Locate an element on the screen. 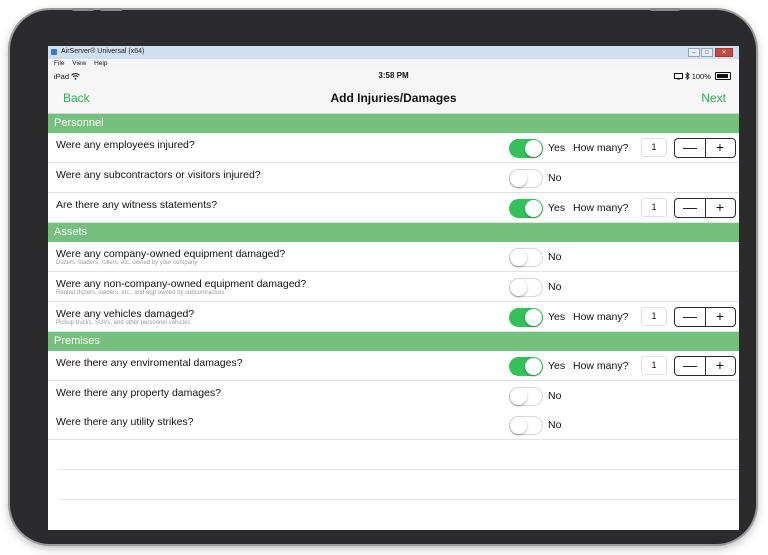 The width and height of the screenshot is (768, 555). environmental-damages-toggle is located at coordinates (526, 366).